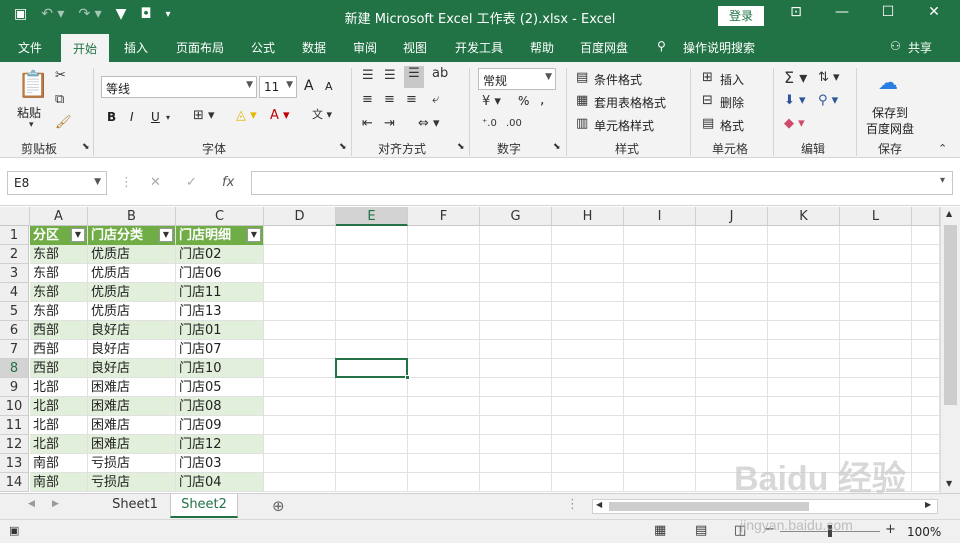  Describe the element at coordinates (414, 77) in the screenshot. I see `align-bottom-icon: ☰` at that location.